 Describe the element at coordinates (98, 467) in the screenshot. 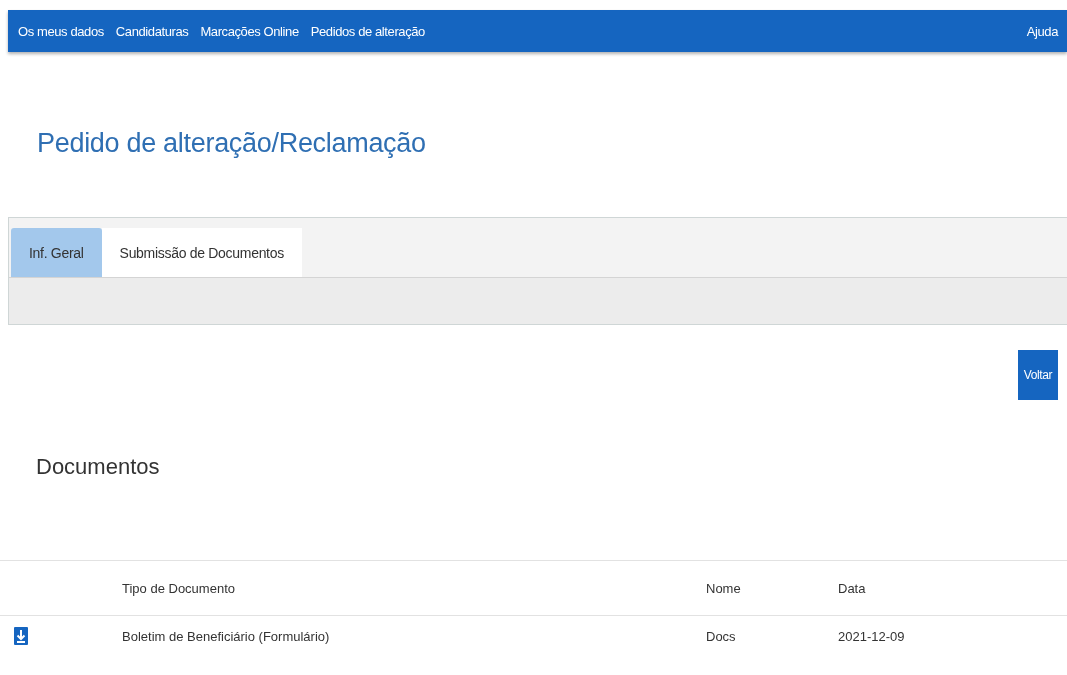

I see `section-title: Documentos` at that location.